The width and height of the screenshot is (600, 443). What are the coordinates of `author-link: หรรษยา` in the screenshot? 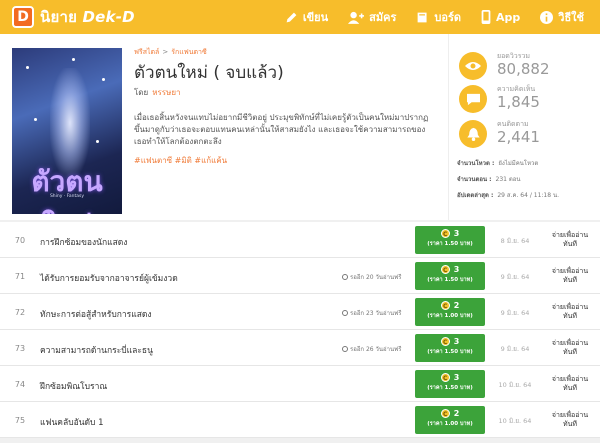 It's located at (166, 92).